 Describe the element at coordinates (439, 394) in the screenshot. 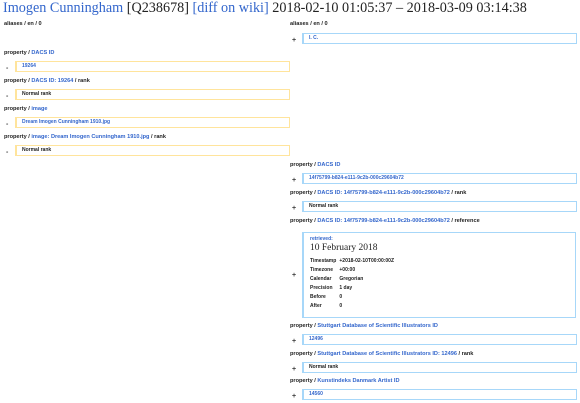

I see `added-value-box: 14560` at that location.